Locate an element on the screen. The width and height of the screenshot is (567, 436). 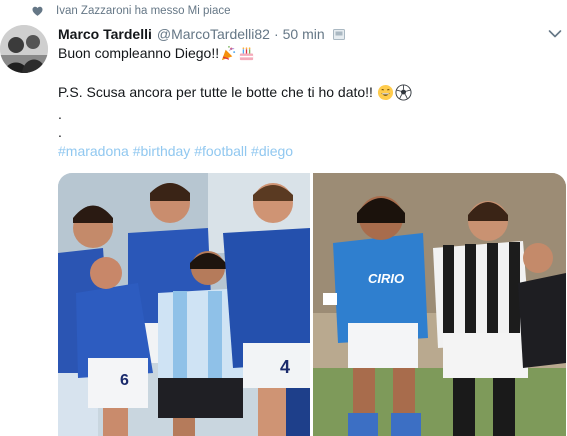
avatar is located at coordinates (24, 49).